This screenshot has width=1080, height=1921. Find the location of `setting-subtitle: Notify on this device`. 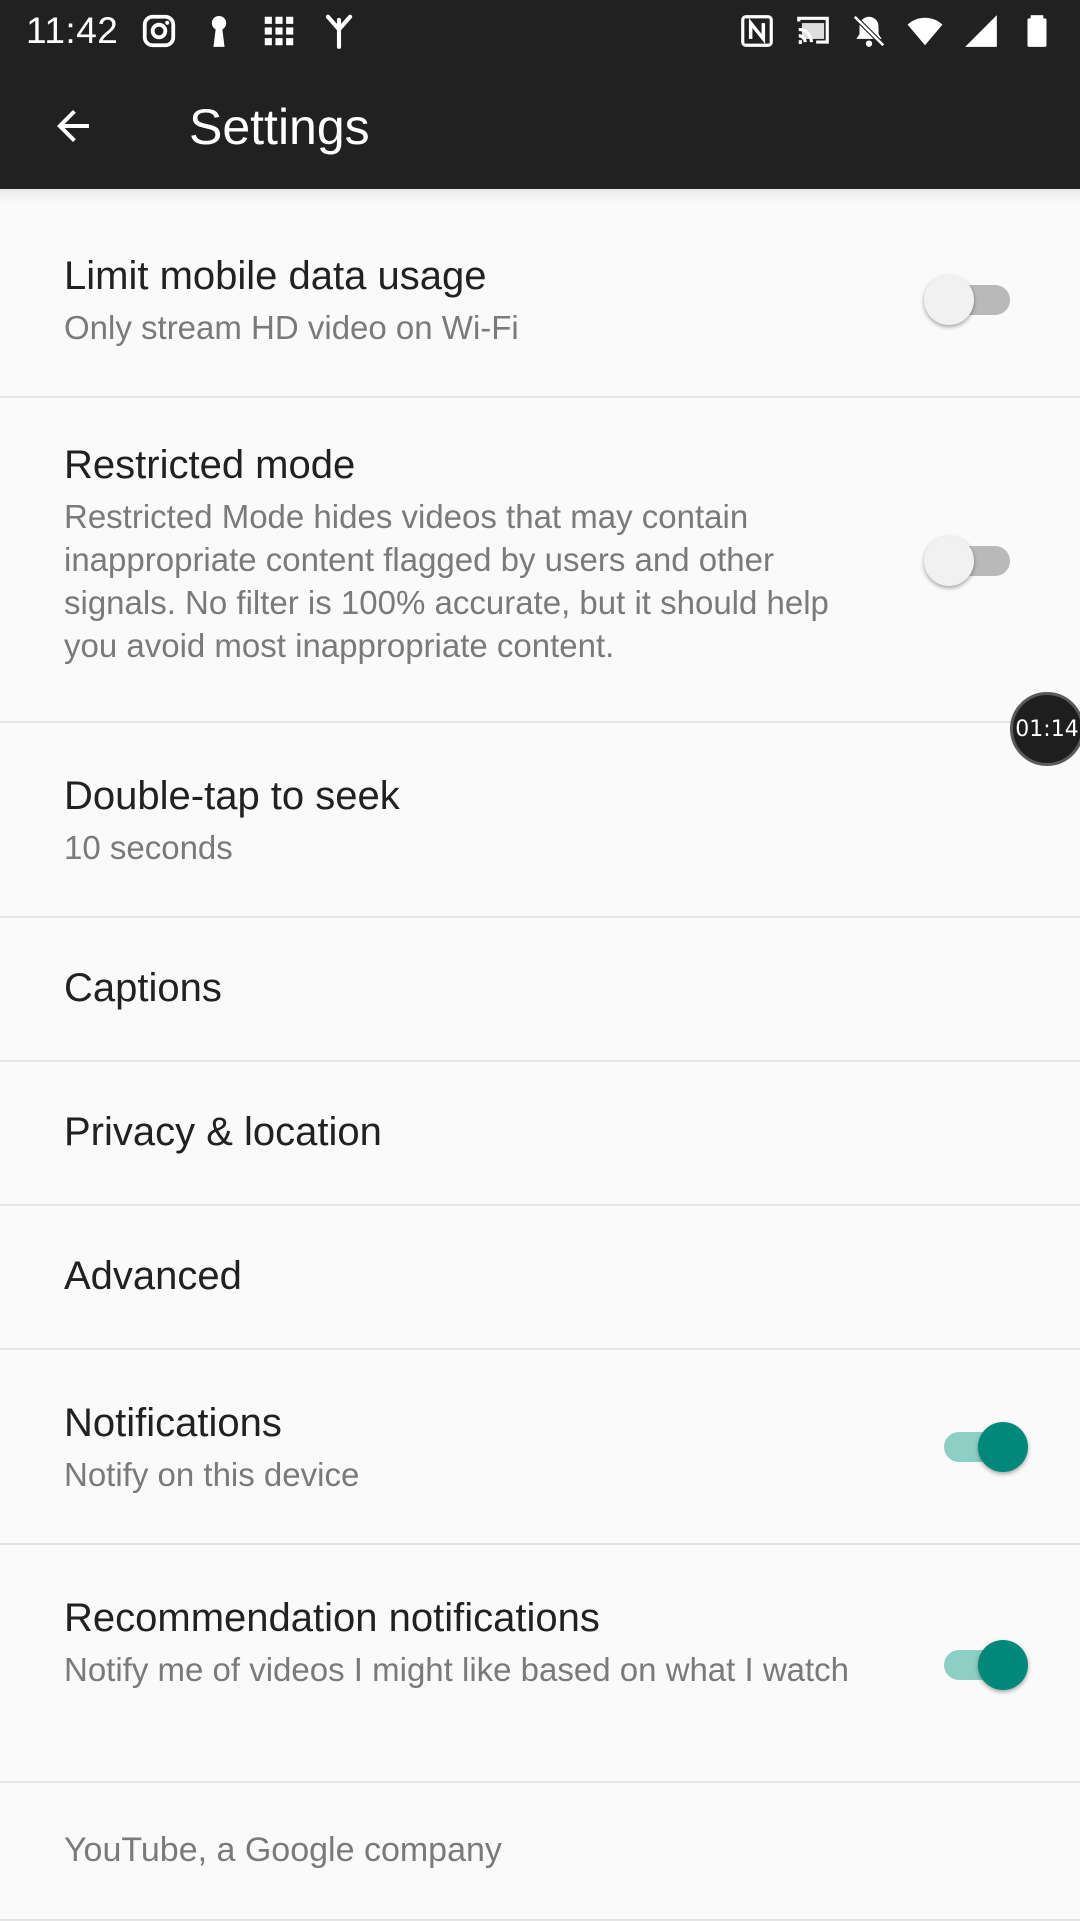

setting-subtitle: Notify on this device is located at coordinates (212, 1474).